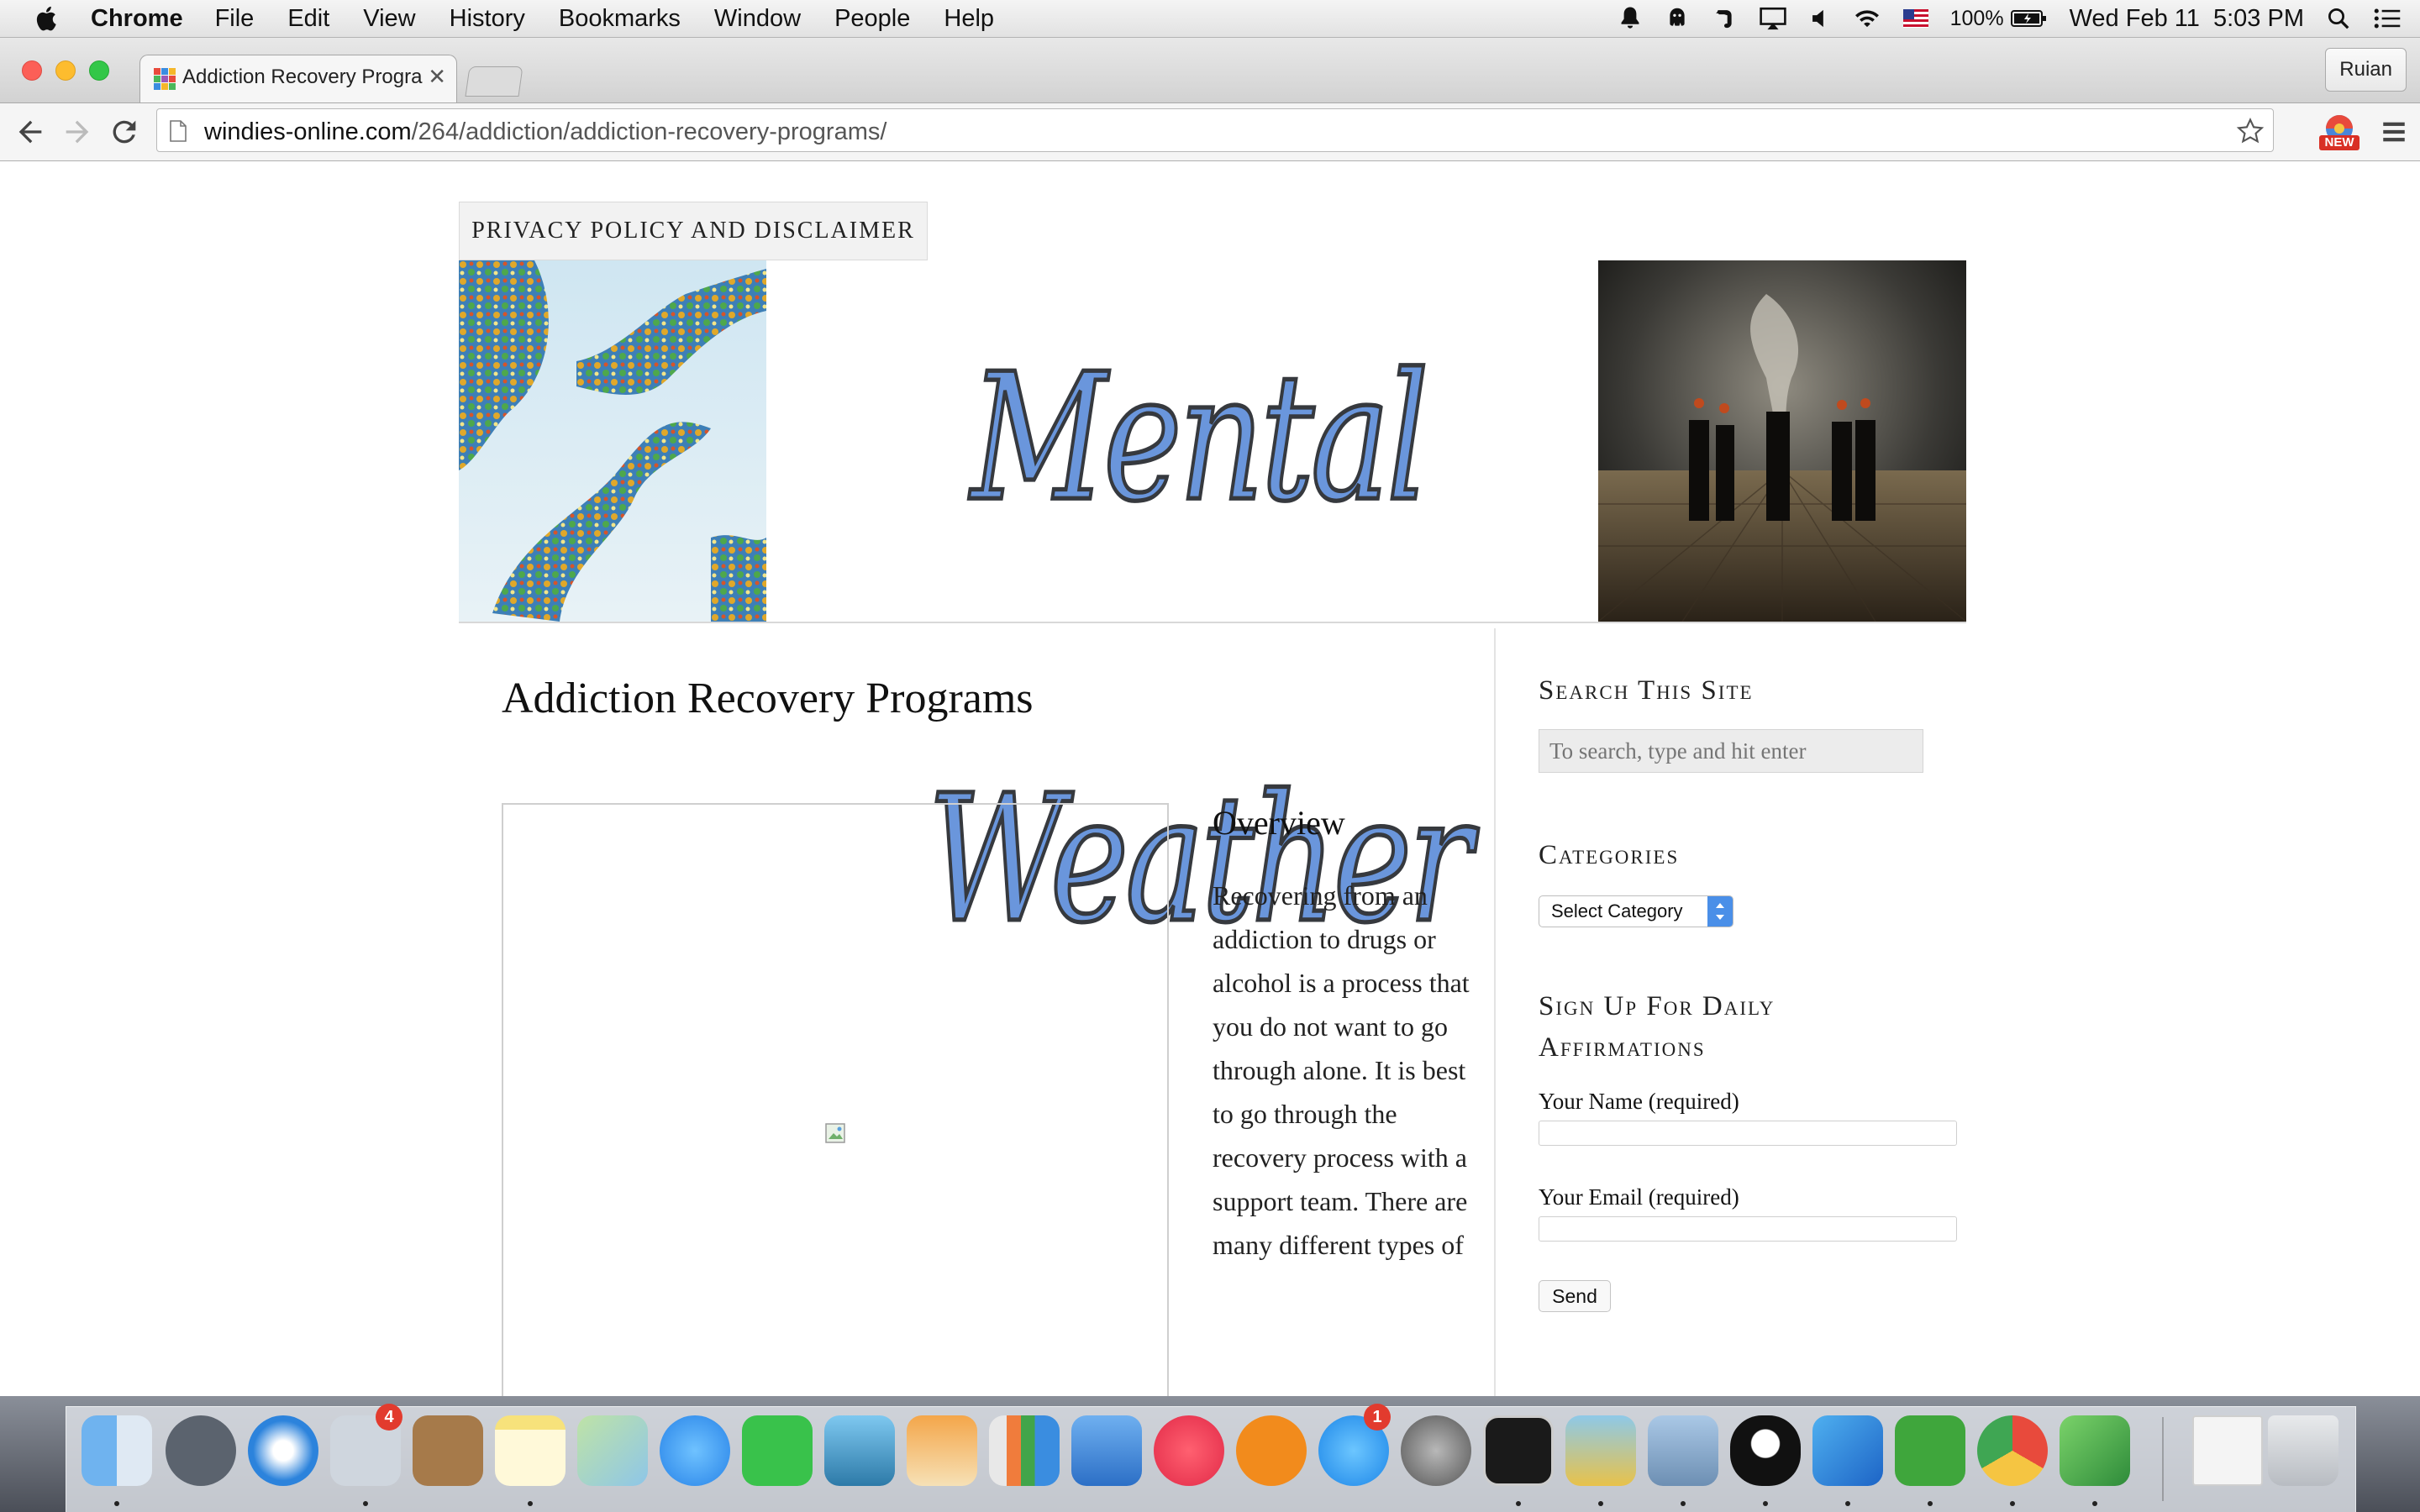 The height and width of the screenshot is (1512, 2420). What do you see at coordinates (2012, 1450) in the screenshot?
I see `chrome-icon` at bounding box center [2012, 1450].